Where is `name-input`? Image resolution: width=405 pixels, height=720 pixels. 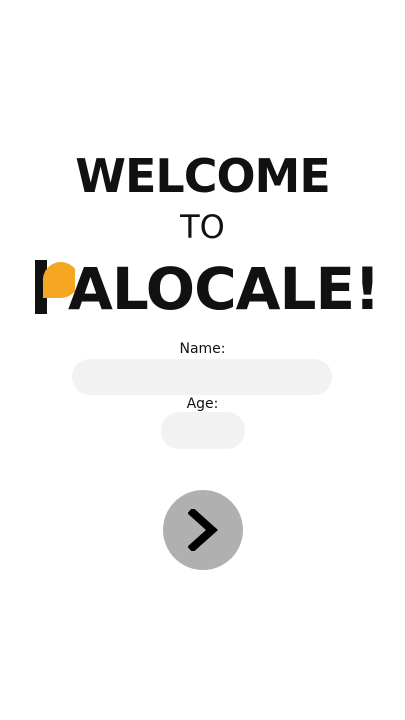
name-input is located at coordinates (202, 377).